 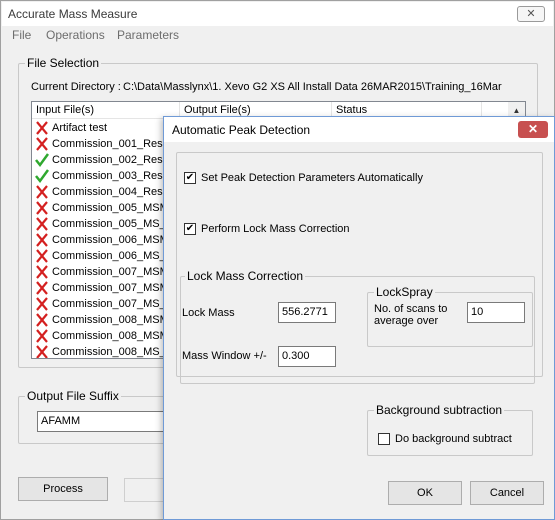 What do you see at coordinates (277, 35) in the screenshot?
I see `menubar: File Operations Parameters` at bounding box center [277, 35].